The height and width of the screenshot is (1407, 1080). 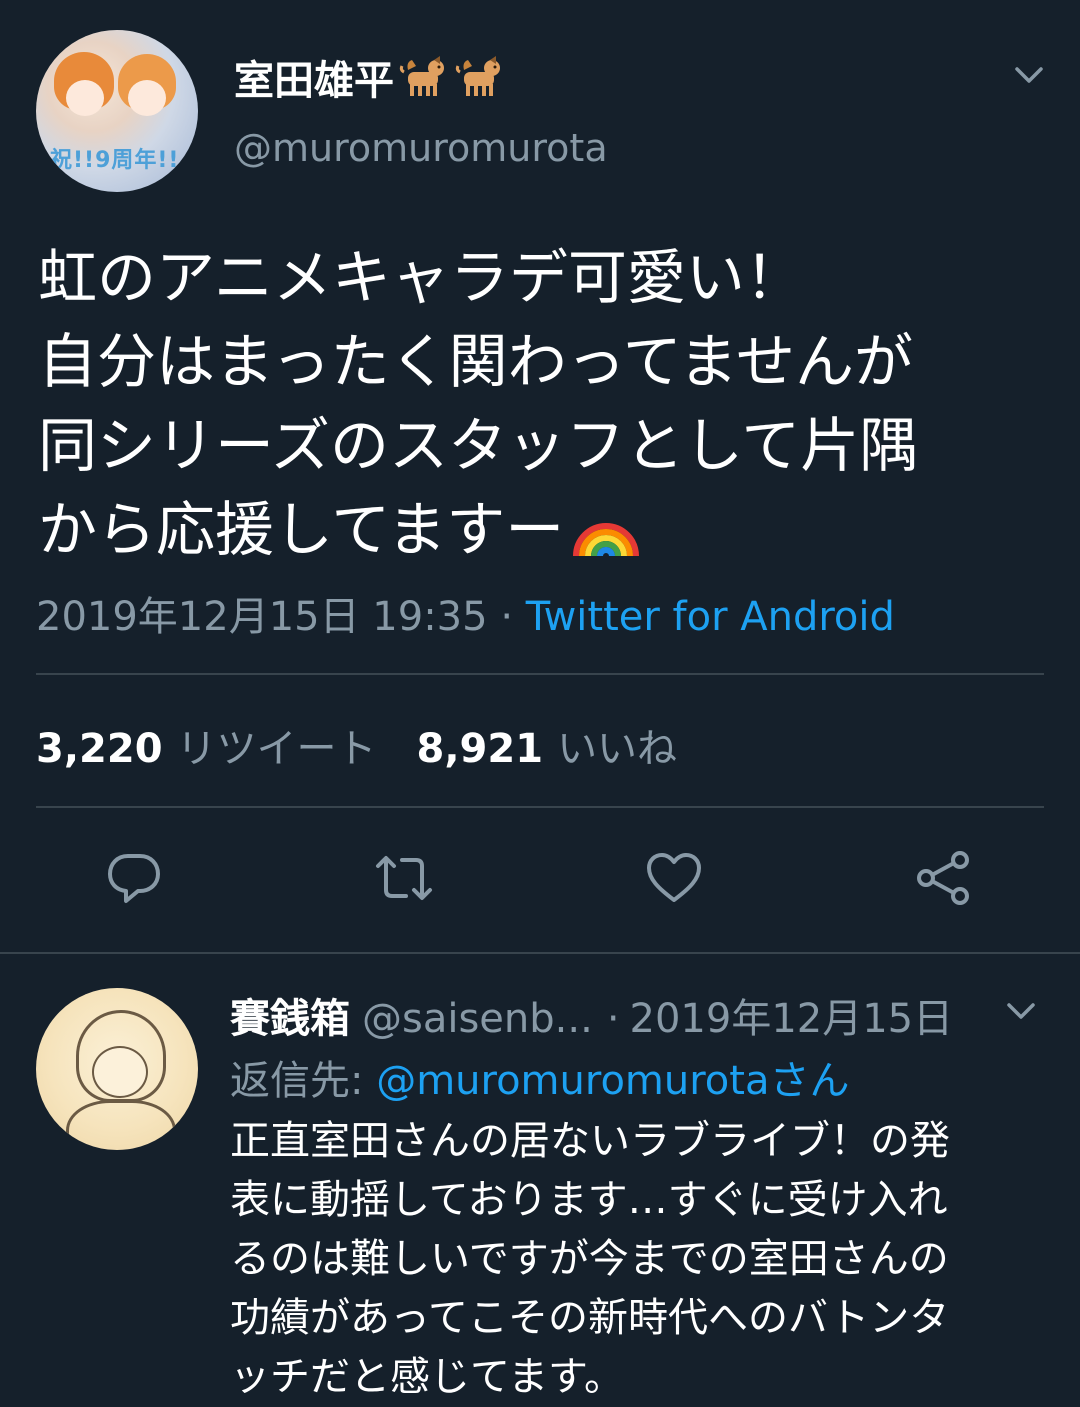 I want to click on share-icon, so click(x=943, y=878).